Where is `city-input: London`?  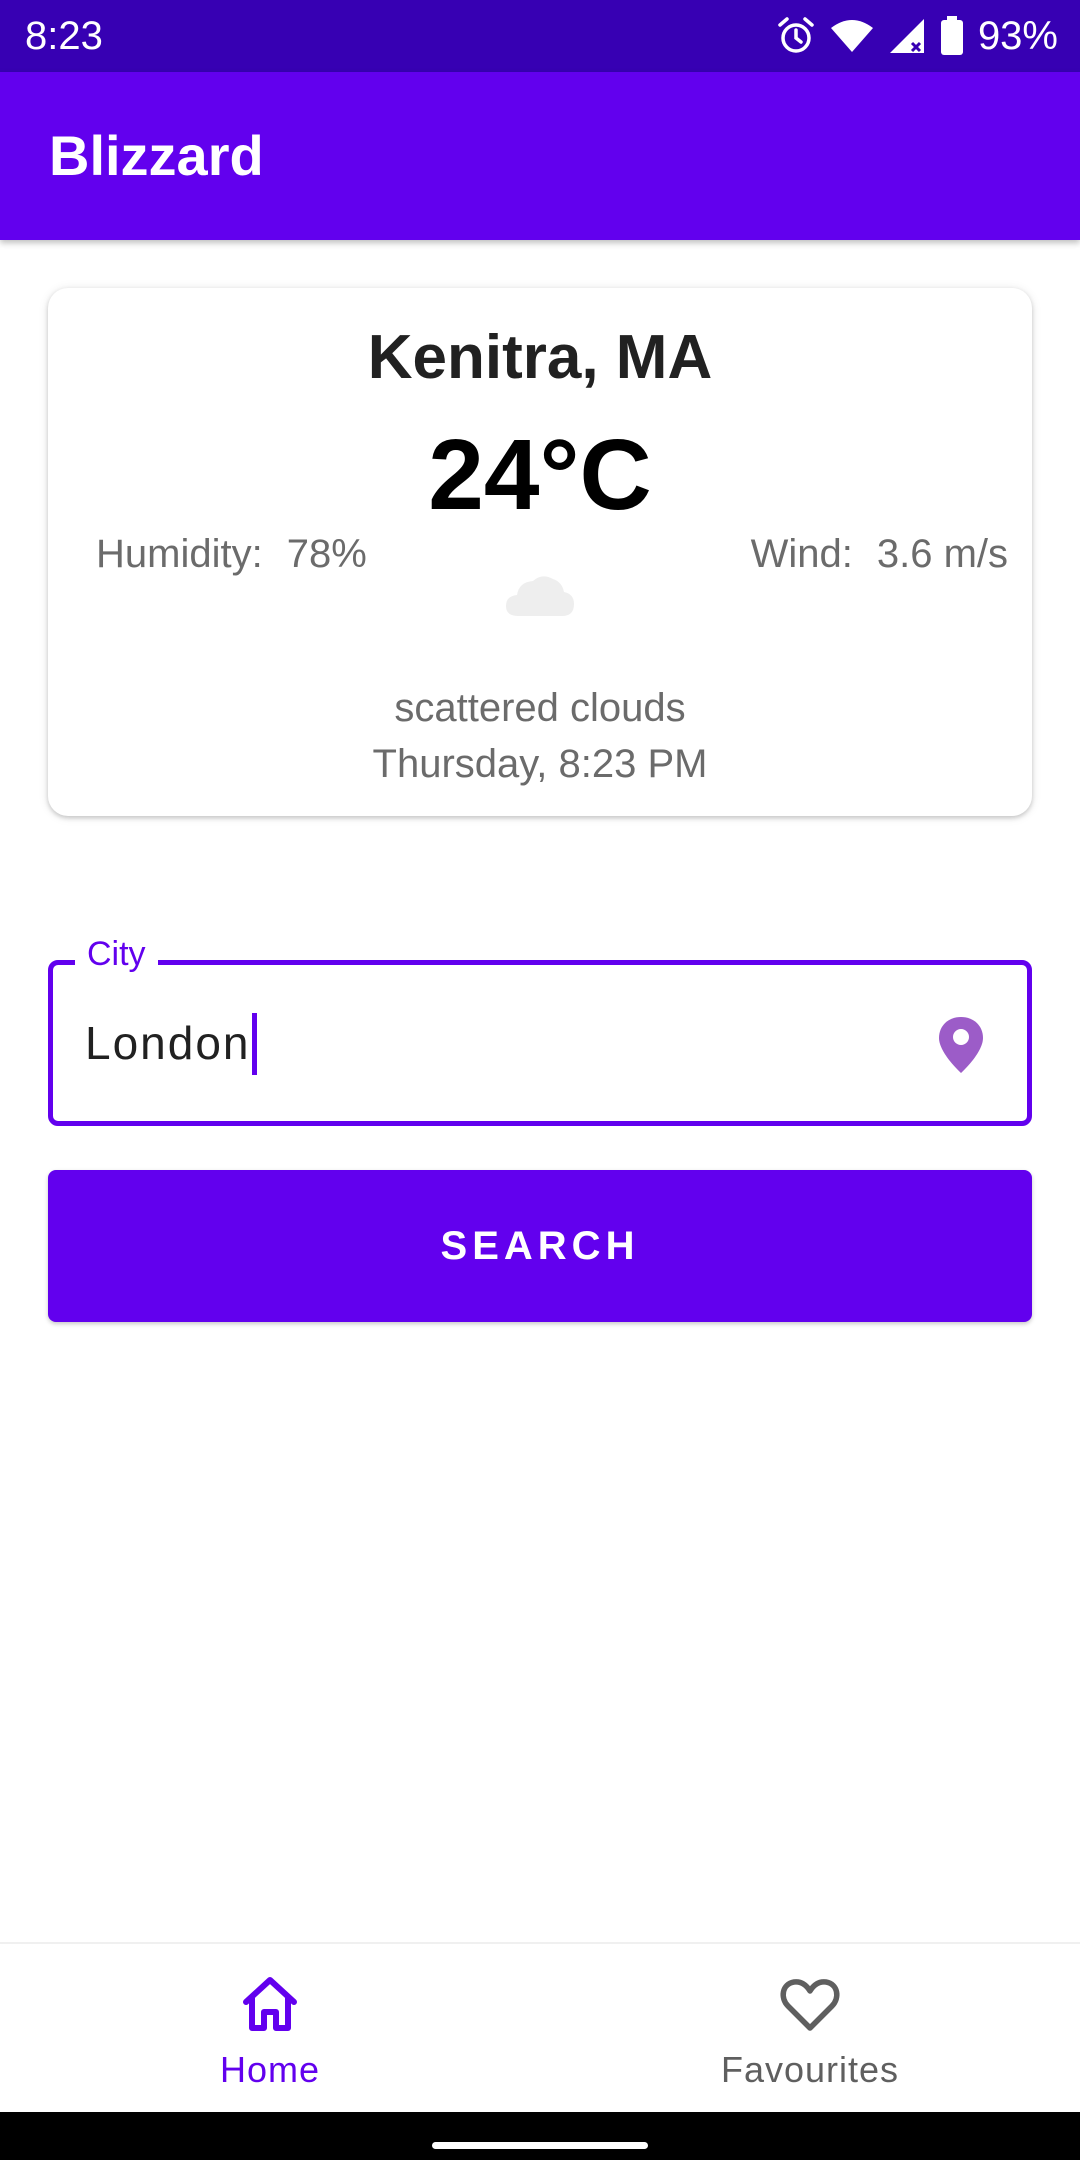 city-input: London is located at coordinates (171, 1043).